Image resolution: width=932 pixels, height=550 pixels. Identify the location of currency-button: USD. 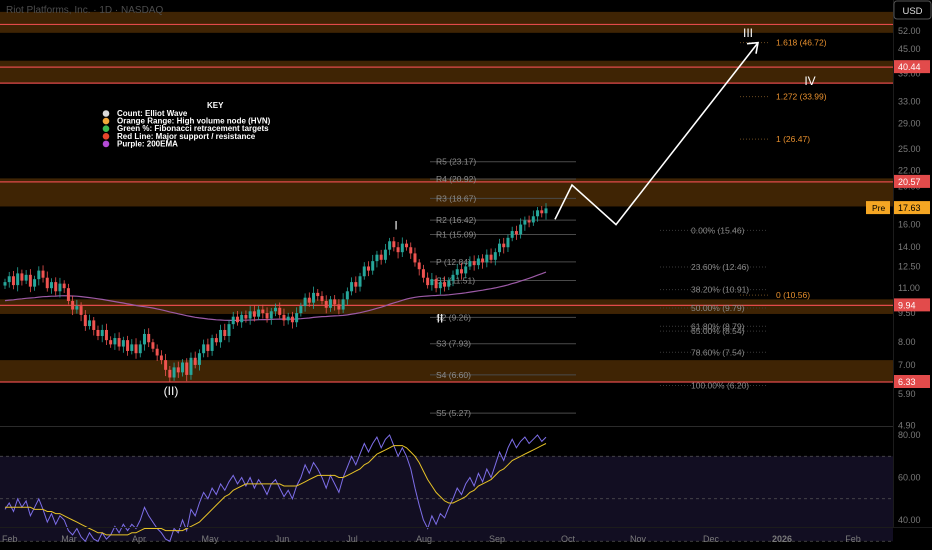
(912, 10).